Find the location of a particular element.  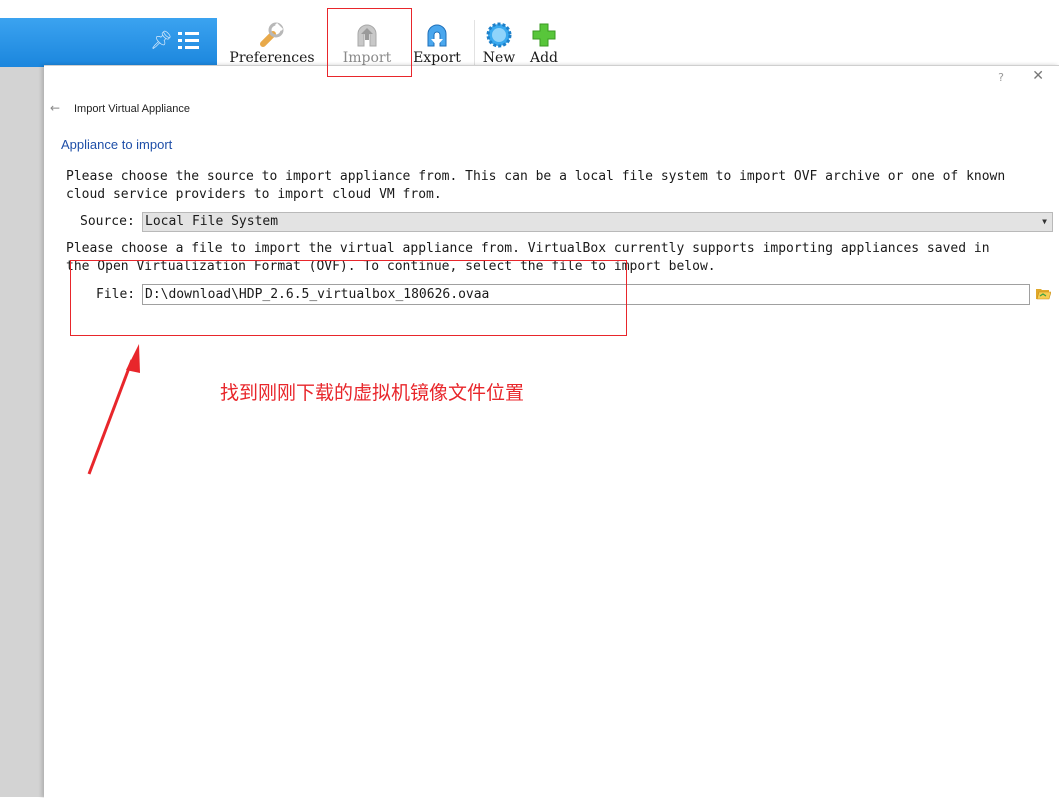

help-button: ? is located at coordinates (1001, 77).